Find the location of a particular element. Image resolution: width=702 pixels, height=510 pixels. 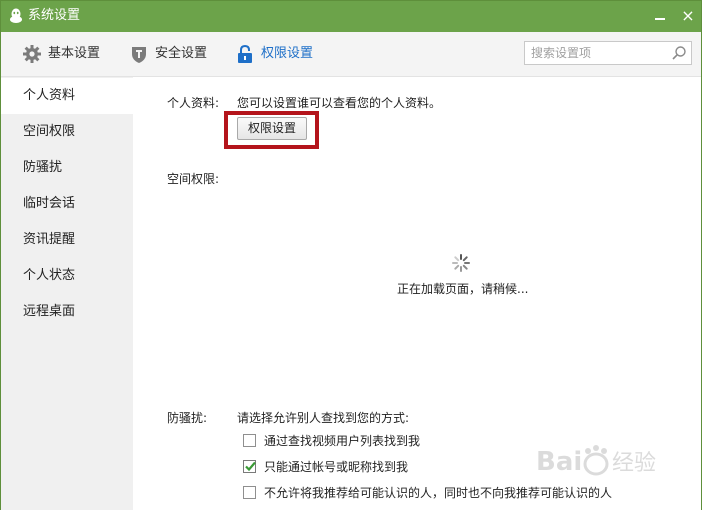

search-icon is located at coordinates (679, 53).